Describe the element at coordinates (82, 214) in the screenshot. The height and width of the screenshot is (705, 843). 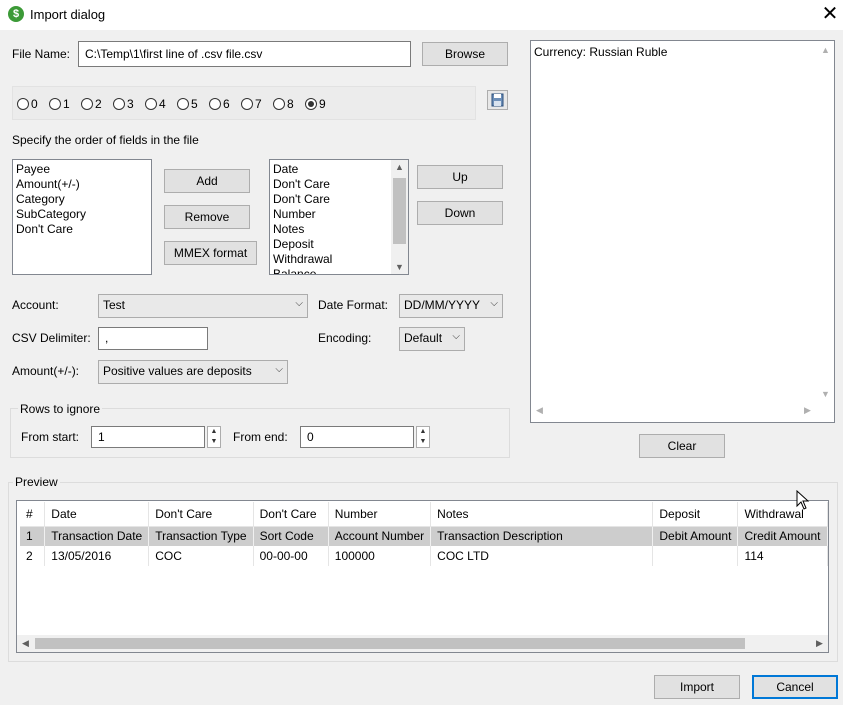
I see `list-item: SubCategory` at that location.